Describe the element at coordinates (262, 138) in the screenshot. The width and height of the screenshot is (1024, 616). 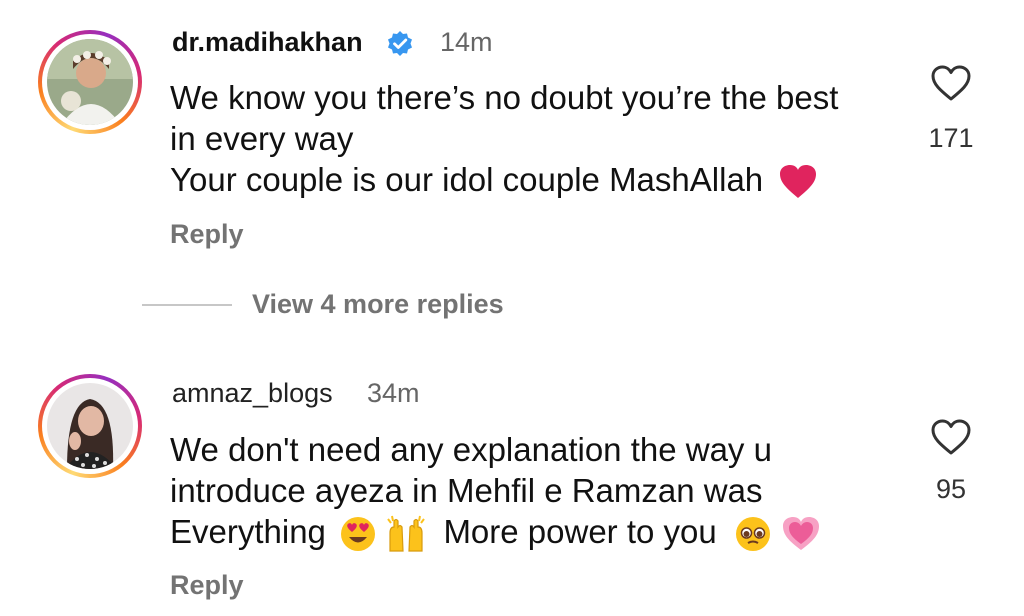
I see `comment-text-line: in every way` at that location.